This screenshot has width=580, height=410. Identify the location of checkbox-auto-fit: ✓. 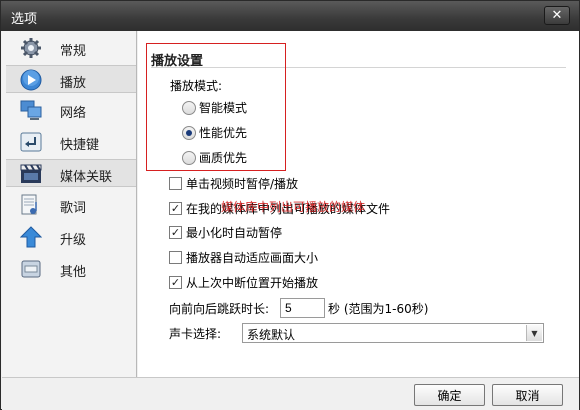
(175, 257).